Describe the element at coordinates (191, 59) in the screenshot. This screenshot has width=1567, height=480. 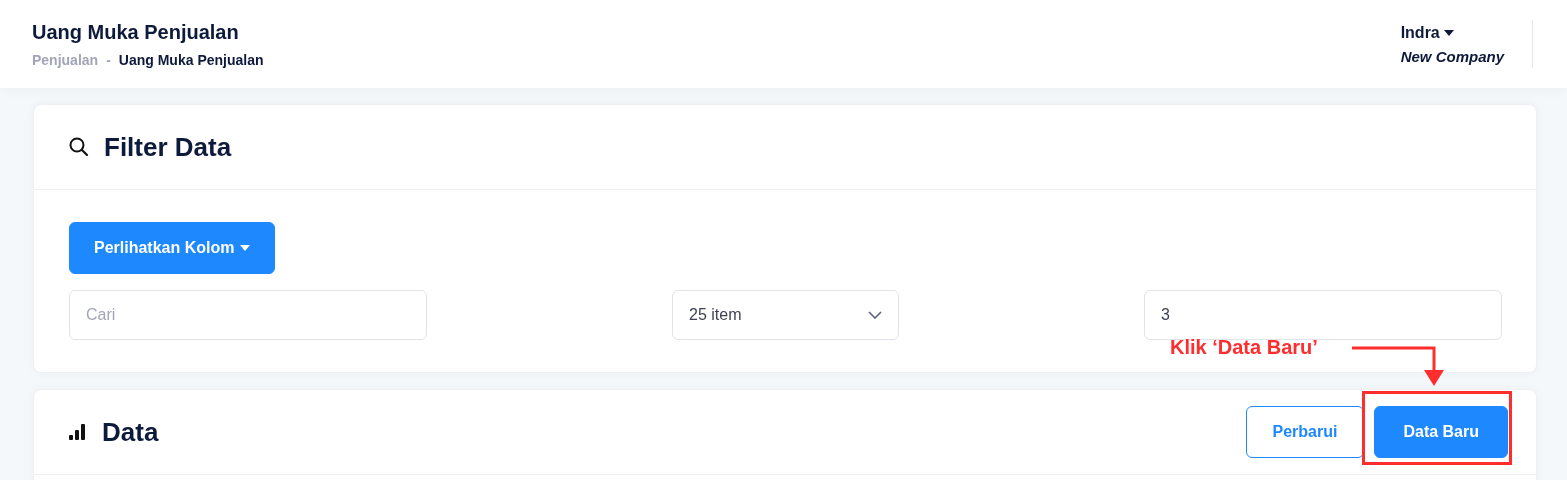
I see `breadcrumb-item: Uang Muka Penjualan` at that location.